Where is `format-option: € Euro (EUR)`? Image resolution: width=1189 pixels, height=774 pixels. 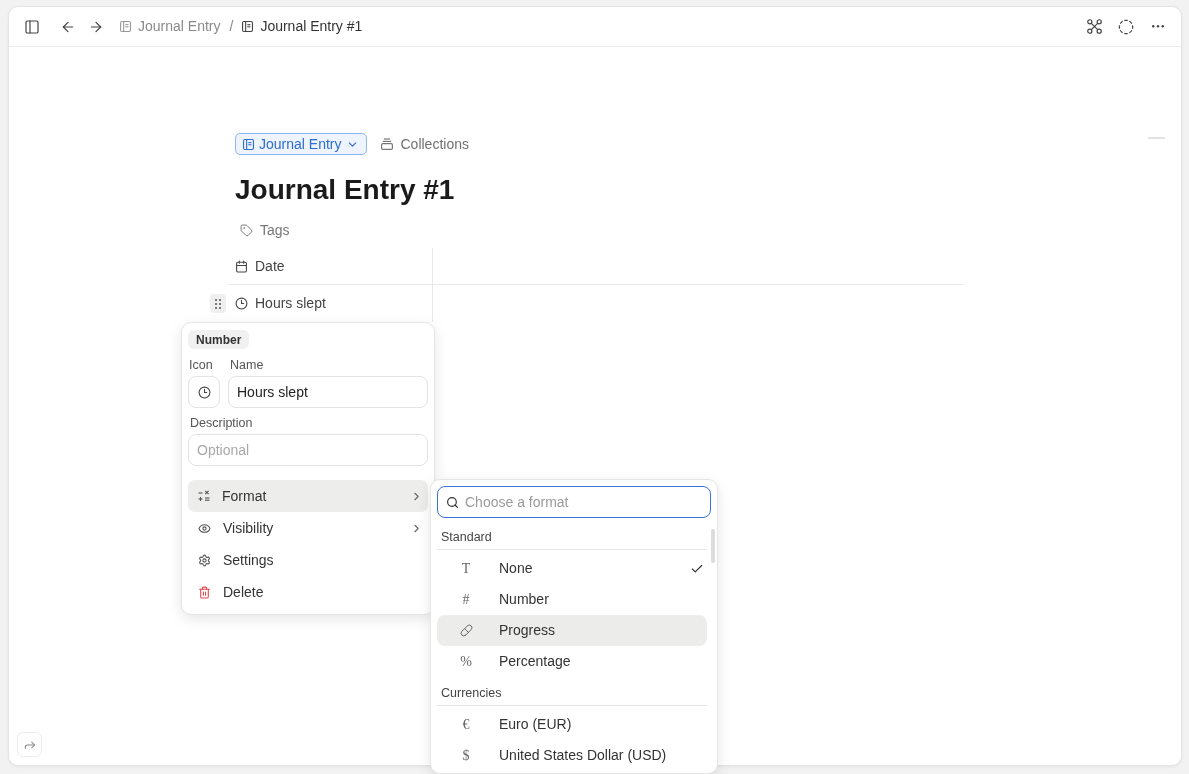
format-option: € Euro (EUR) is located at coordinates (572, 724).